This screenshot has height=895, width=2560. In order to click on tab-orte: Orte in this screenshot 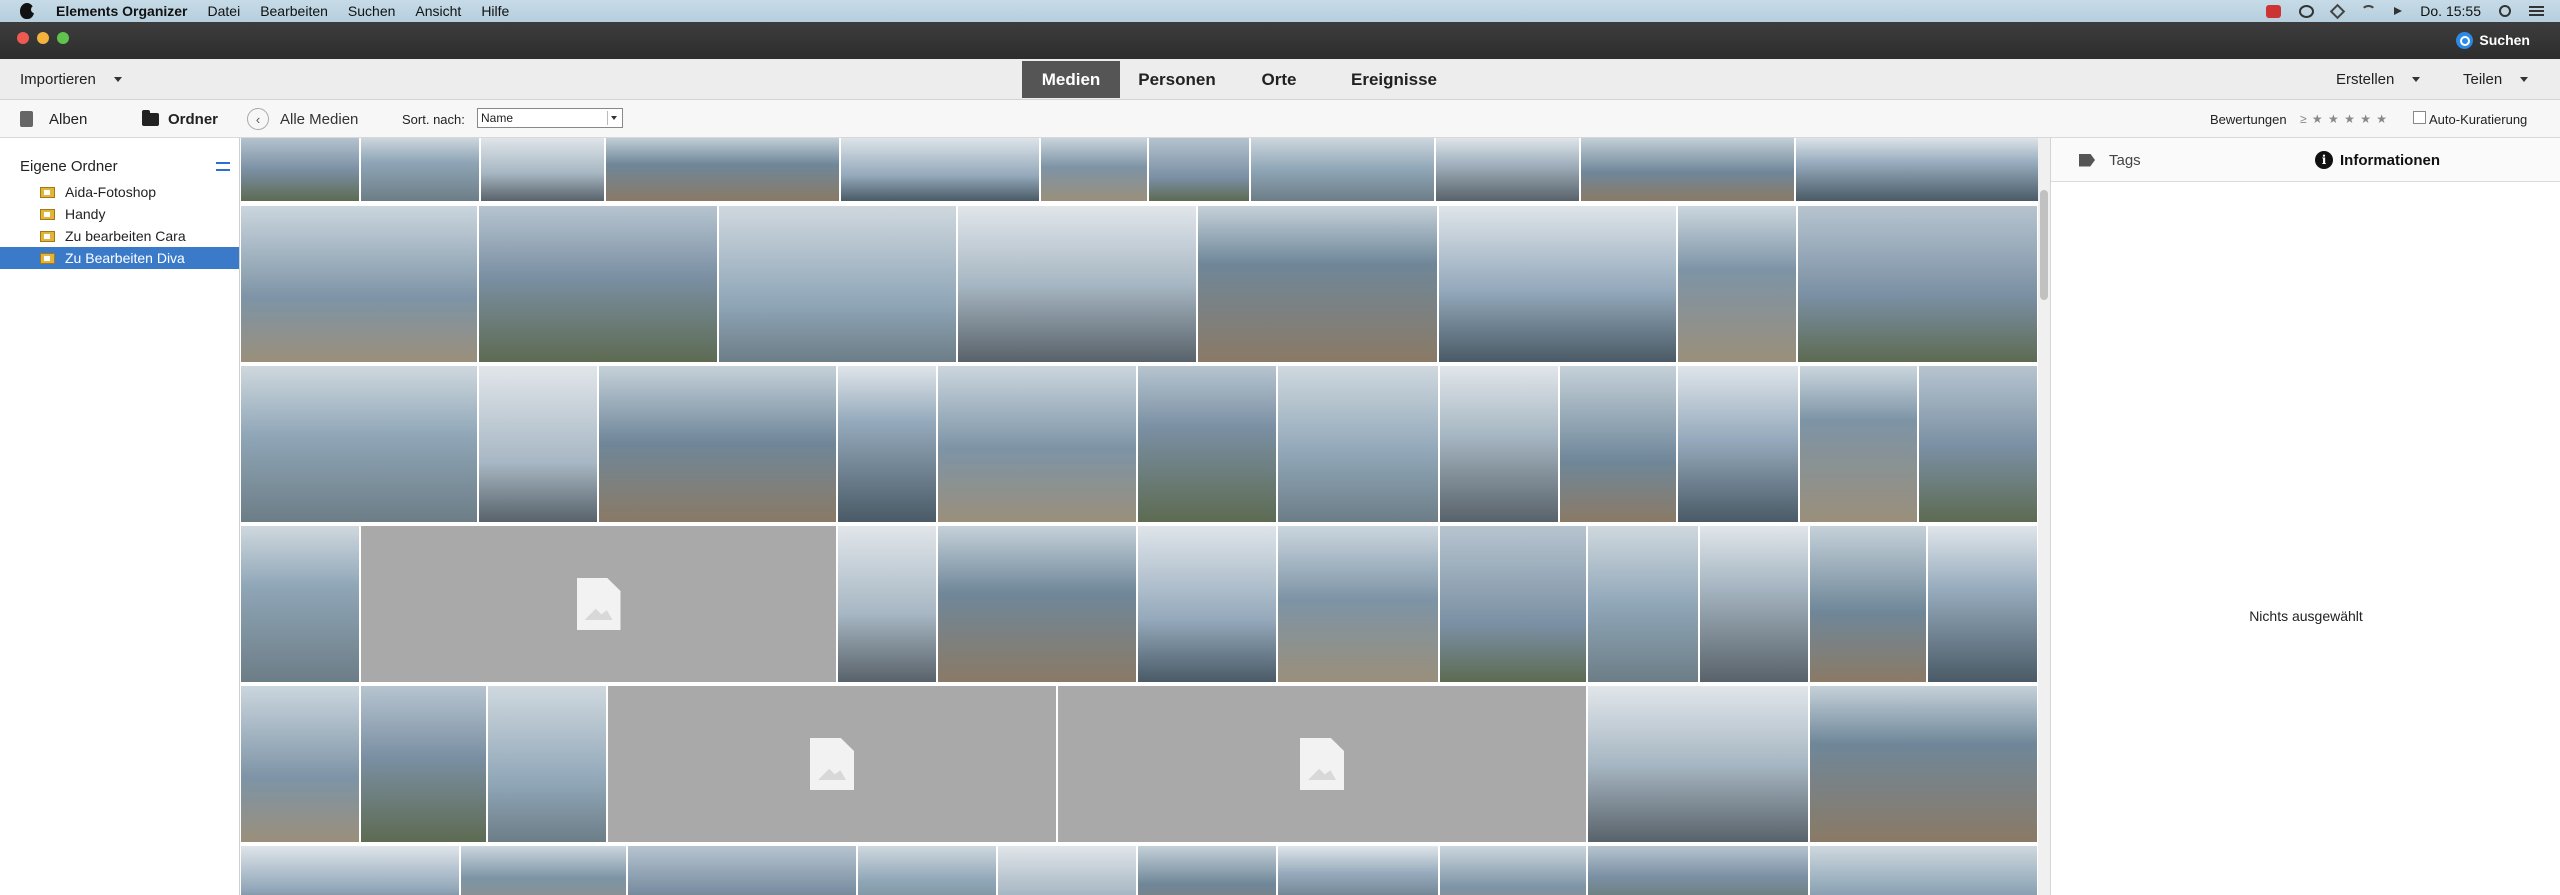, I will do `click(1279, 79)`.